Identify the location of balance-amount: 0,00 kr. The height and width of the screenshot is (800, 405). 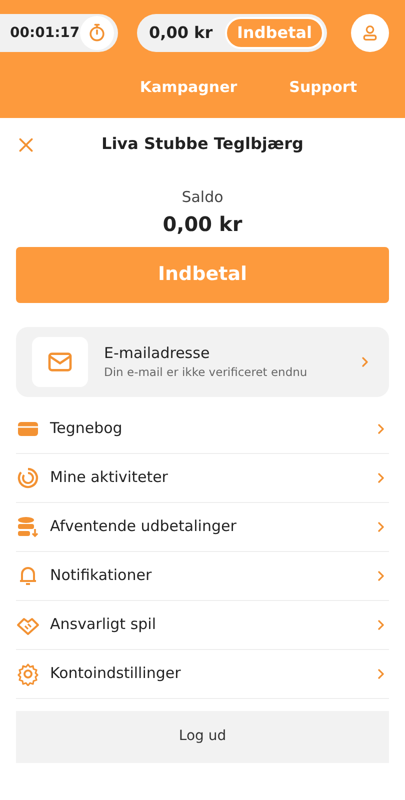
(203, 224).